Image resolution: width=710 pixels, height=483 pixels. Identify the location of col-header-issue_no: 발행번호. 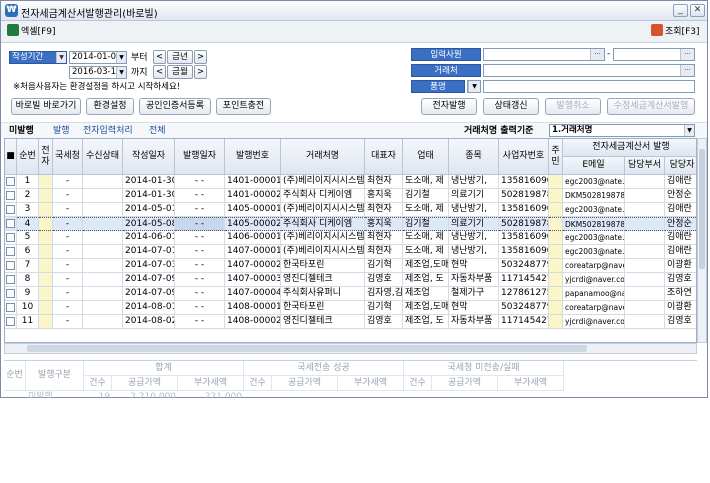
(253, 157).